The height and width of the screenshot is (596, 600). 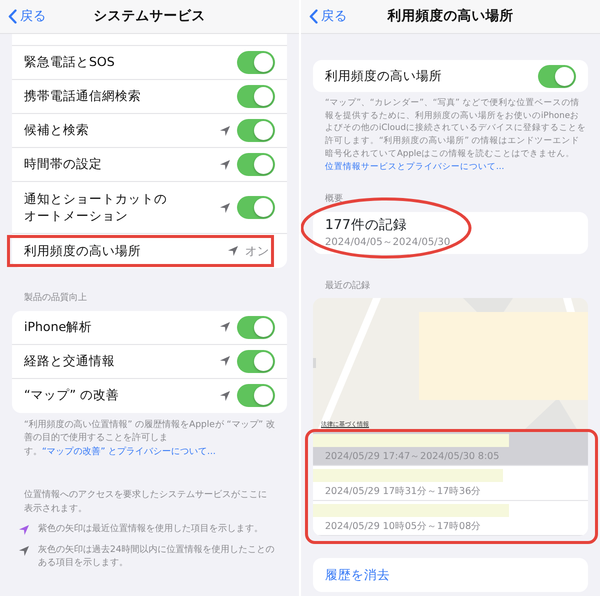 I want to click on screen-title: システムサービス, so click(x=150, y=16).